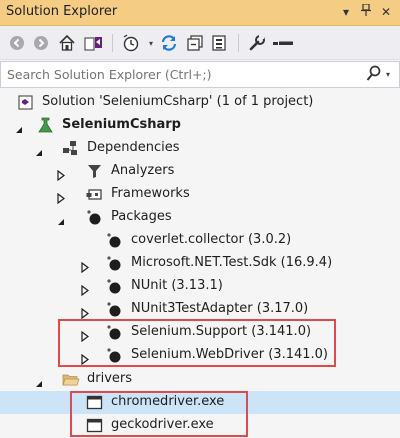 This screenshot has height=438, width=400. Describe the element at coordinates (151, 43) in the screenshot. I see `filter-dropdown-icon: ▾` at that location.